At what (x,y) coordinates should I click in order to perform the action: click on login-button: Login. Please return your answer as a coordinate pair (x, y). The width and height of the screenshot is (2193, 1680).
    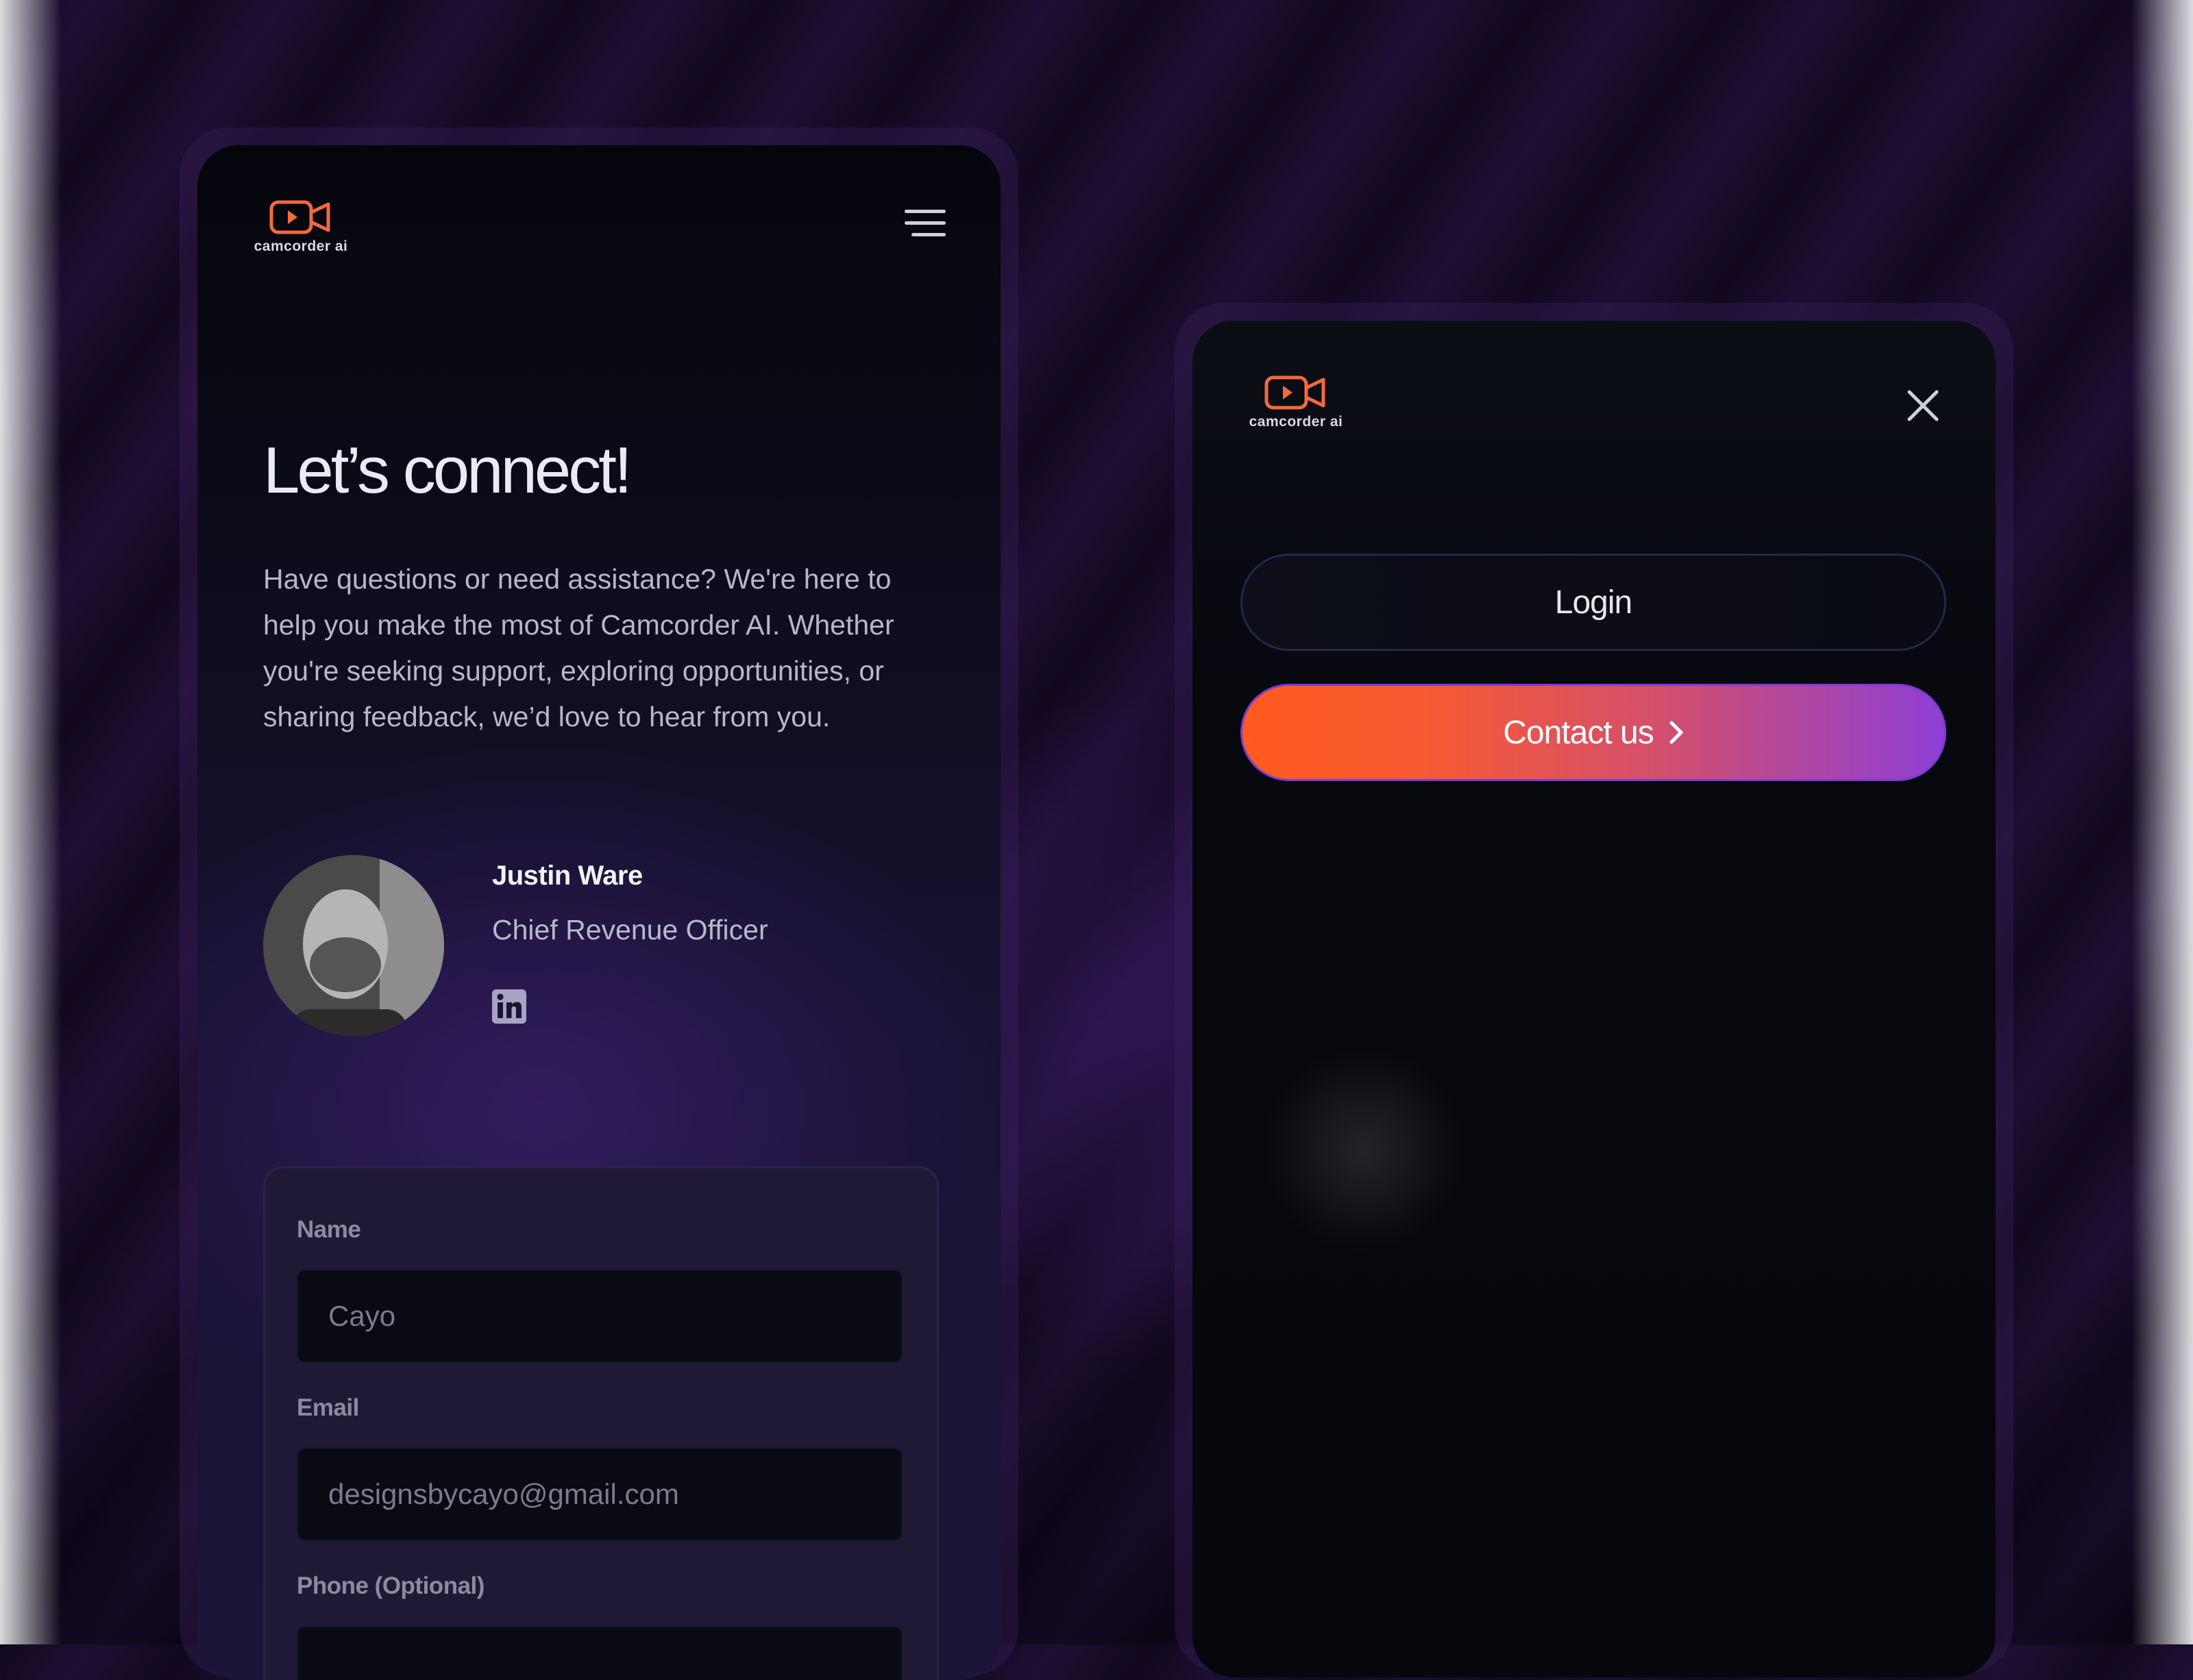
    Looking at the image, I should click on (1593, 602).